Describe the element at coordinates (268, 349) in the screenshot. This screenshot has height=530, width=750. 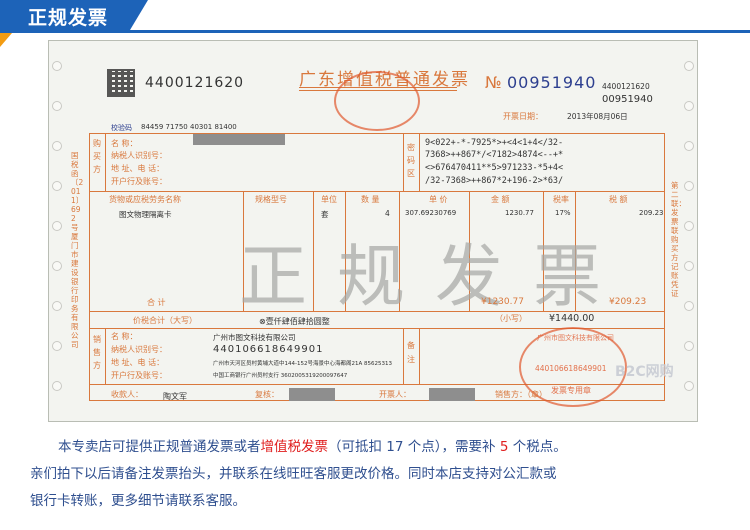
I see `seller-taxid: 440106618649901` at that location.